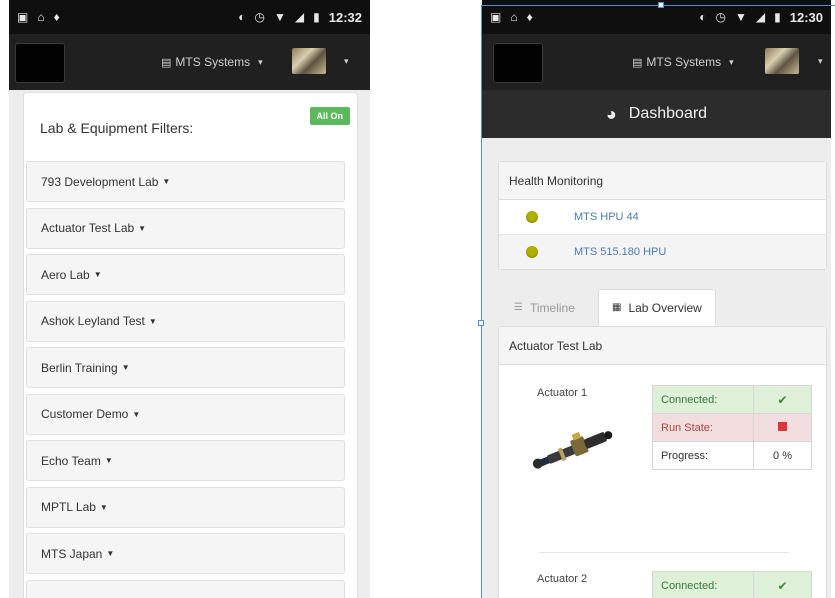  I want to click on lab-filter-item: Echo Team ▼, so click(185, 460).